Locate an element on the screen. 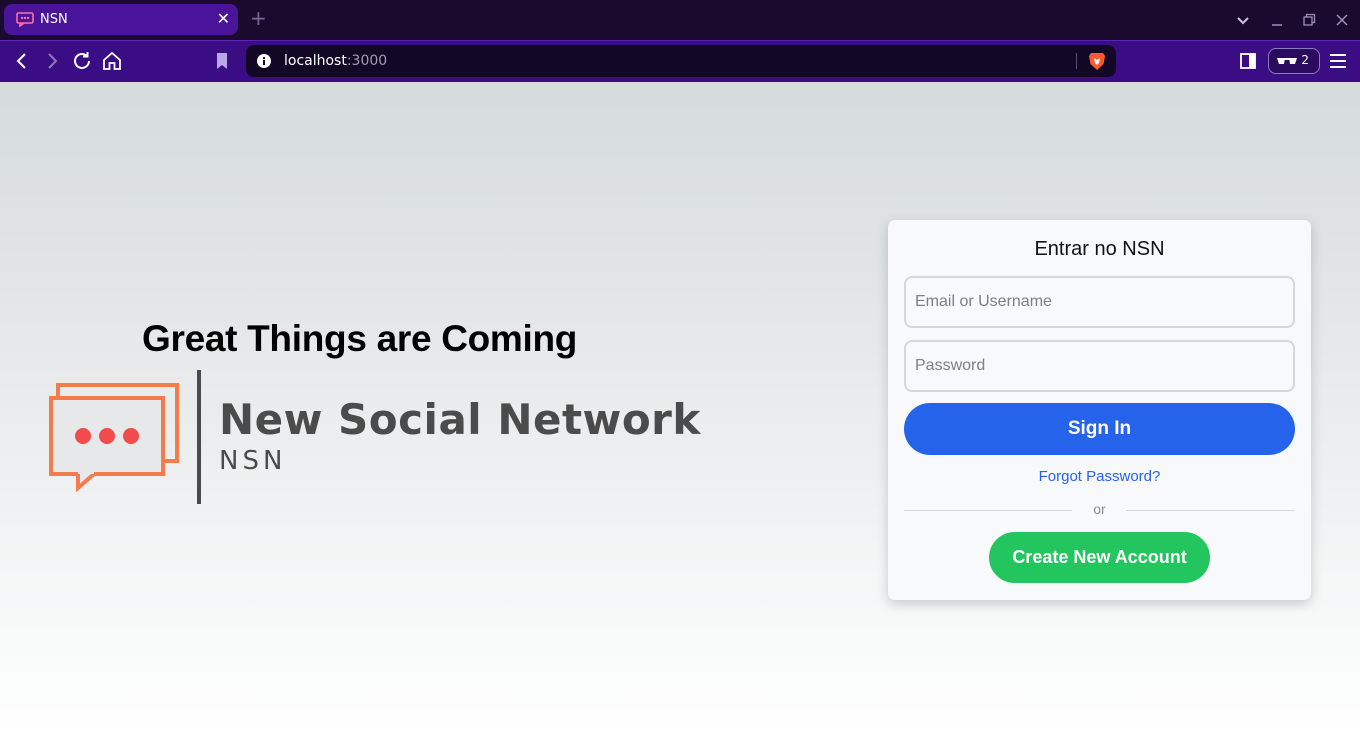 Image resolution: width=1360 pixels, height=736 pixels. brand-abbreviation: NSN is located at coordinates (253, 461).